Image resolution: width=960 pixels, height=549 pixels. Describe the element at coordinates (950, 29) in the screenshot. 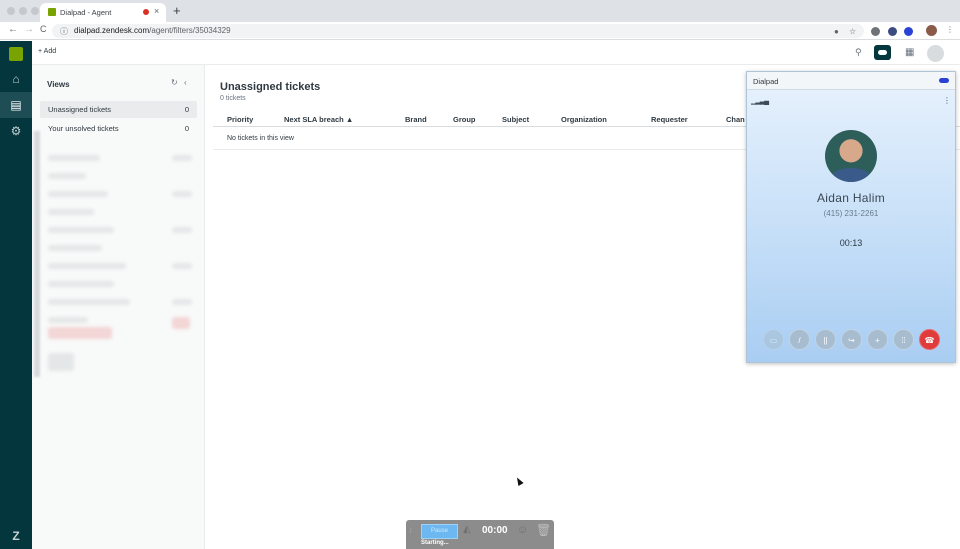

I see `browser-menu-icon: ⋮` at that location.